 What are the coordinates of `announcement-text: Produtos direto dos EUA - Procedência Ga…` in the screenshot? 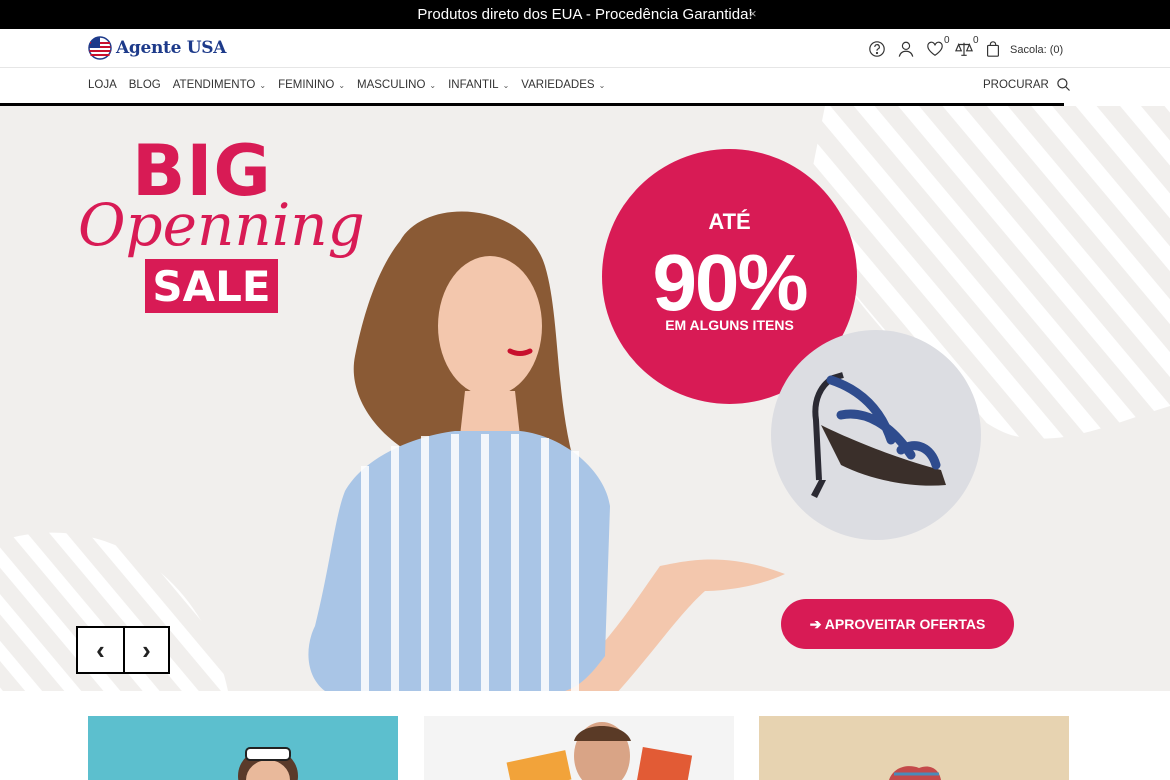 It's located at (585, 14).